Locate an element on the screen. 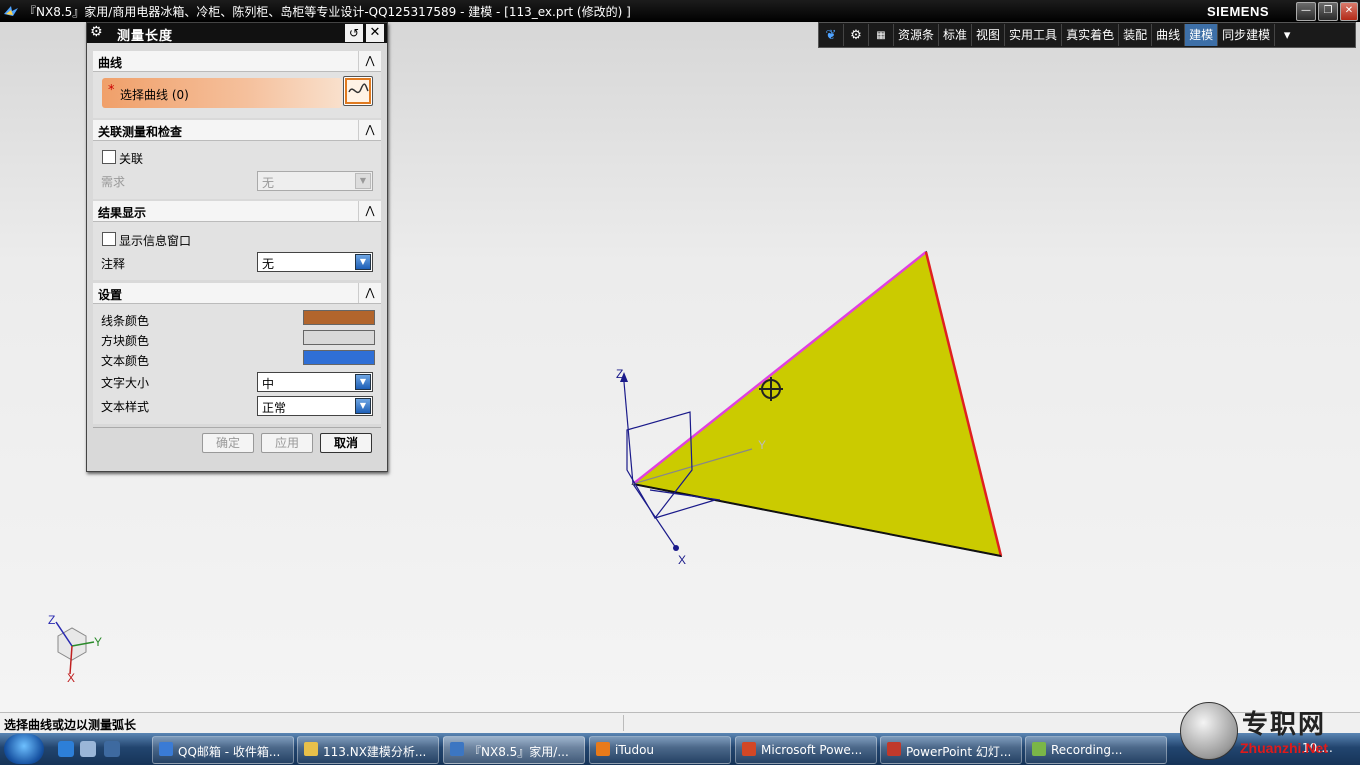  status-bar: 选择曲线或边以测量弧长 is located at coordinates (680, 722).